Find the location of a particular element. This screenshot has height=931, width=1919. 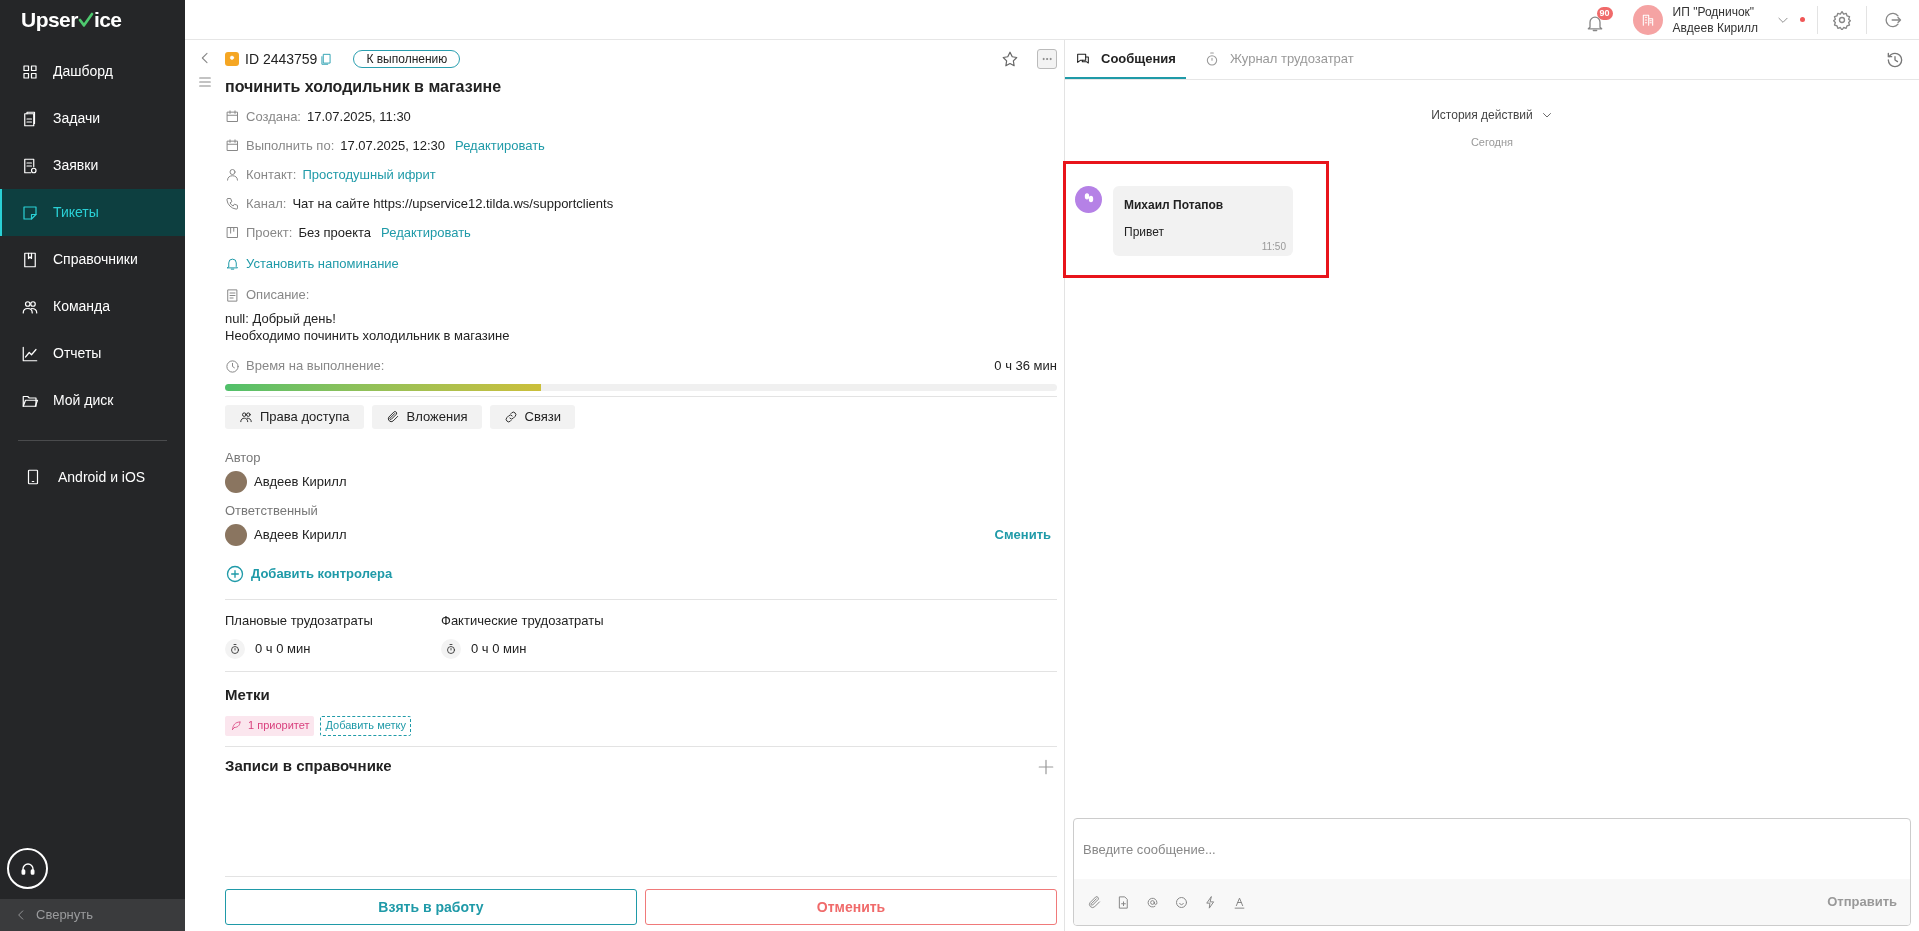

sidebar-item: Android и iOS is located at coordinates (92, 477).